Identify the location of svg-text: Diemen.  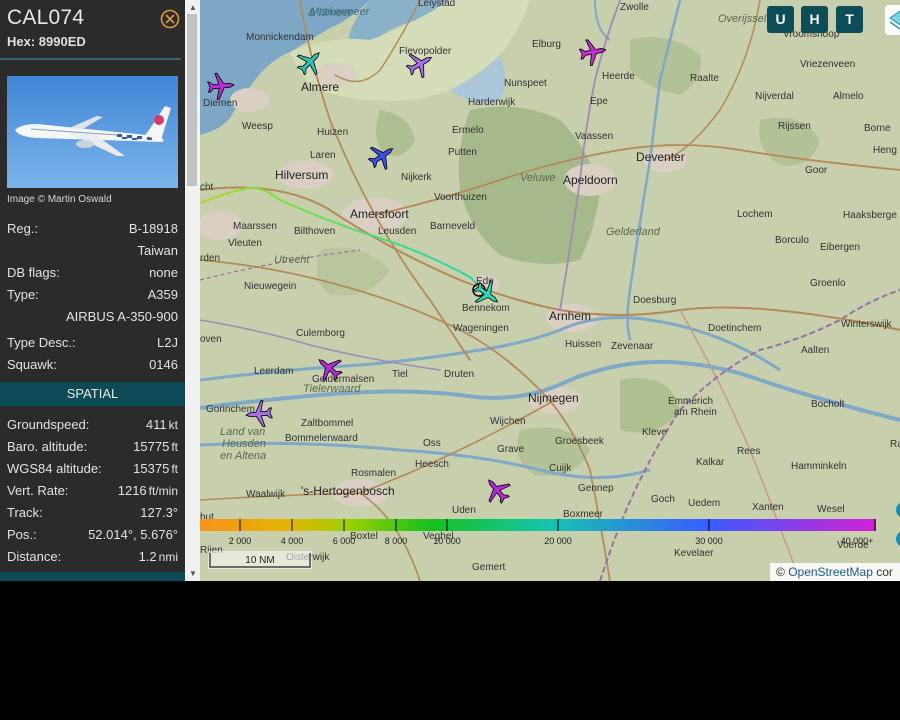
(220, 103).